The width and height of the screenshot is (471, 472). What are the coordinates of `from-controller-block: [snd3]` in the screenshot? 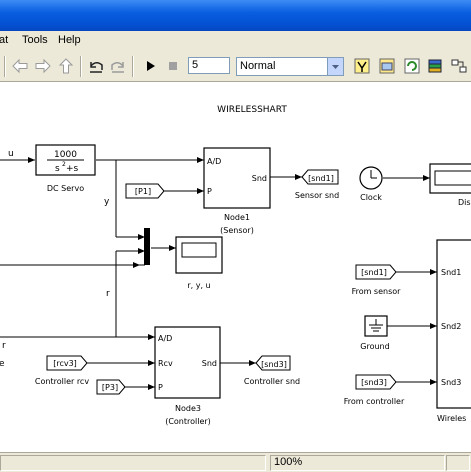 It's located at (376, 382).